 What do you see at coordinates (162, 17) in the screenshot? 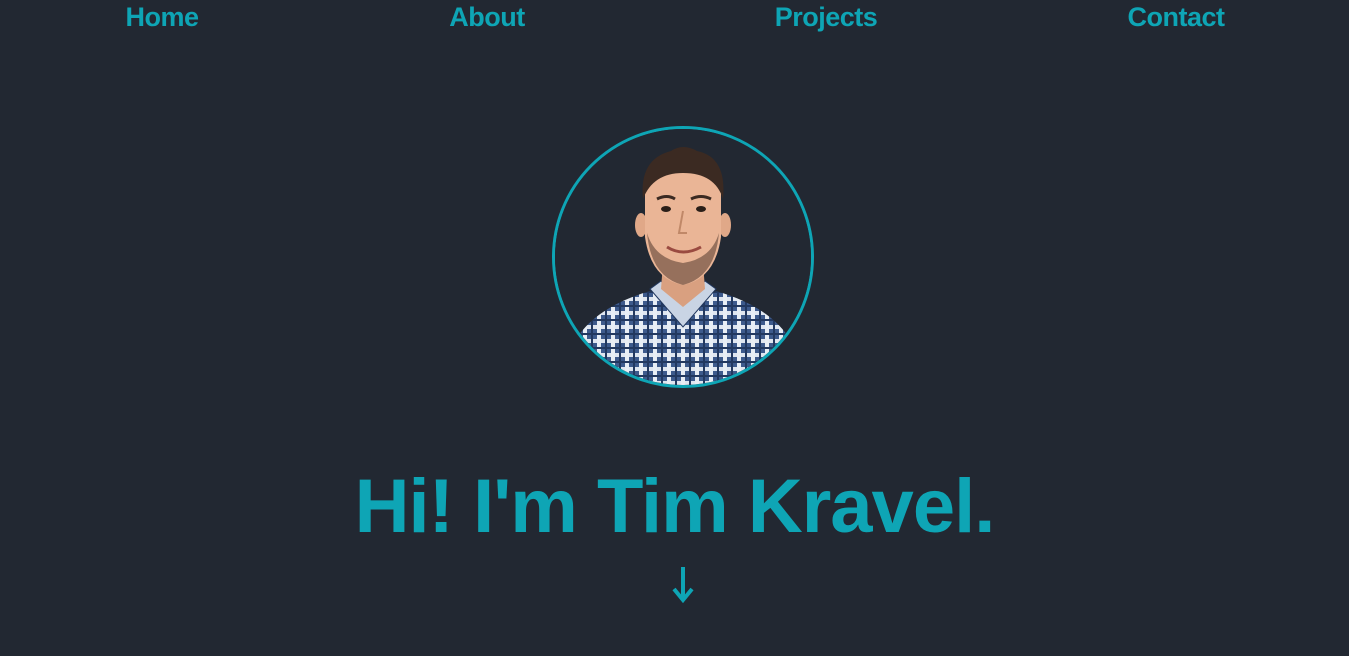
I see `nav-link-home: Home` at bounding box center [162, 17].